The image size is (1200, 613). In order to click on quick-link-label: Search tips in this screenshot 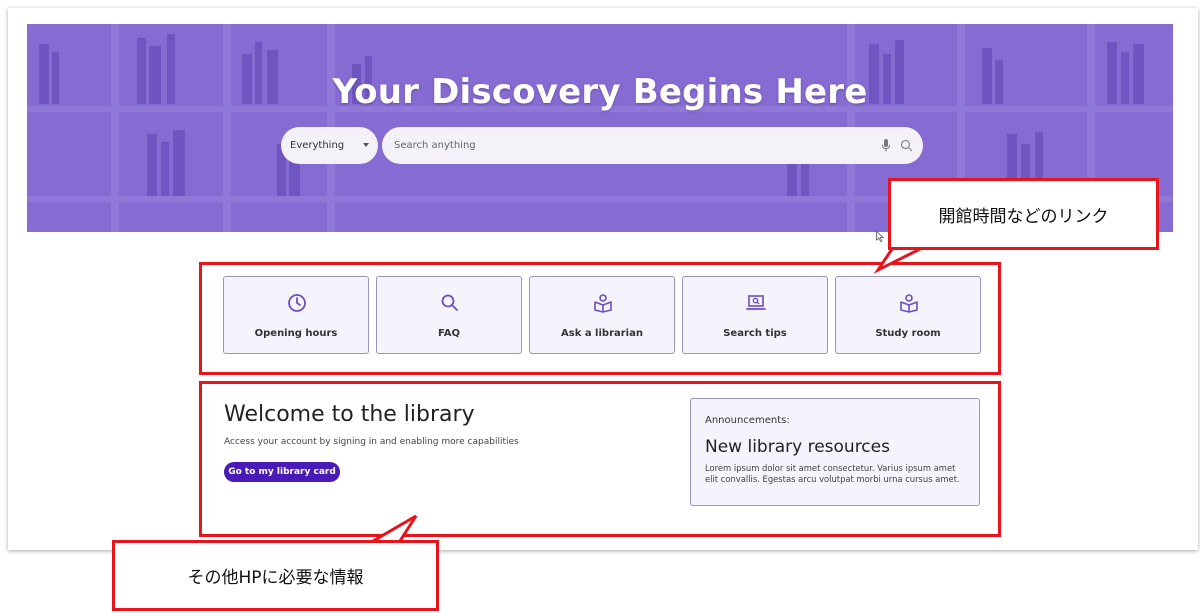, I will do `click(755, 333)`.